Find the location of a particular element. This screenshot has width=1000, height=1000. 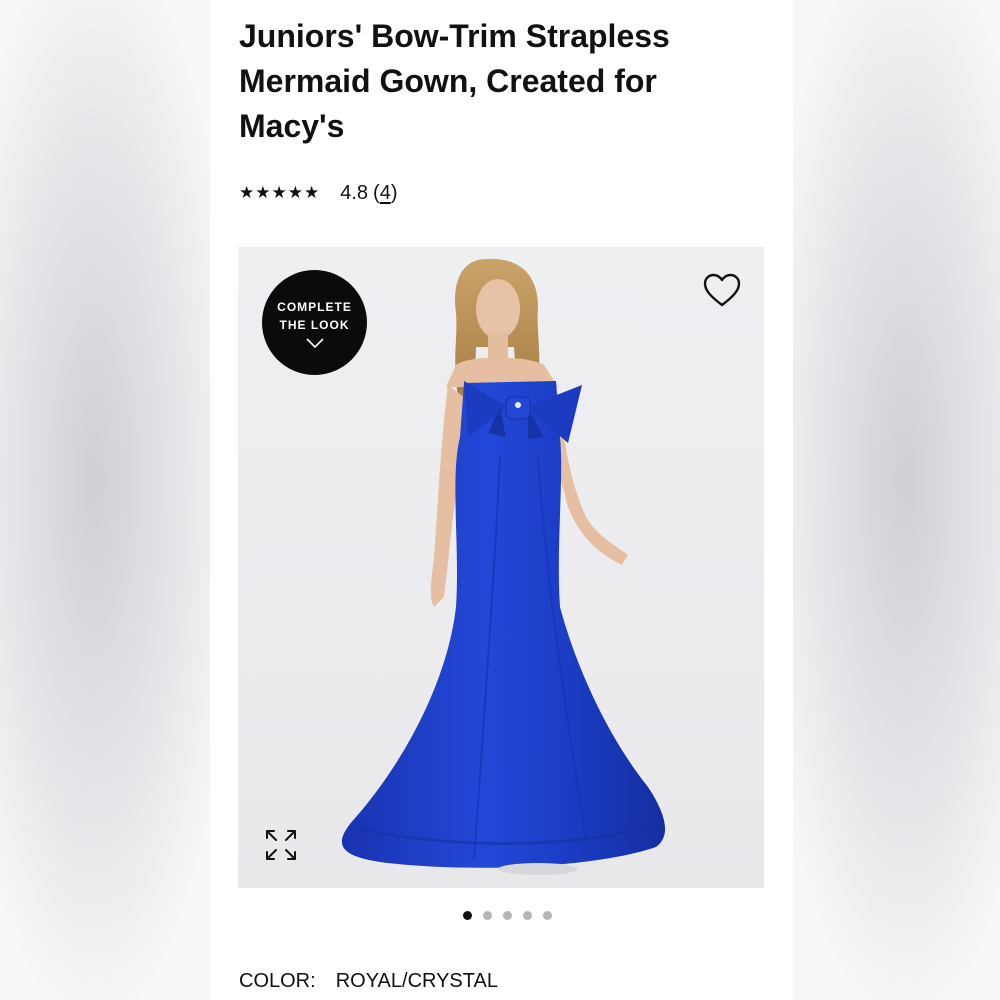

color-selector: COLOR: ROYAL/CRYSTAL is located at coordinates (368, 981).